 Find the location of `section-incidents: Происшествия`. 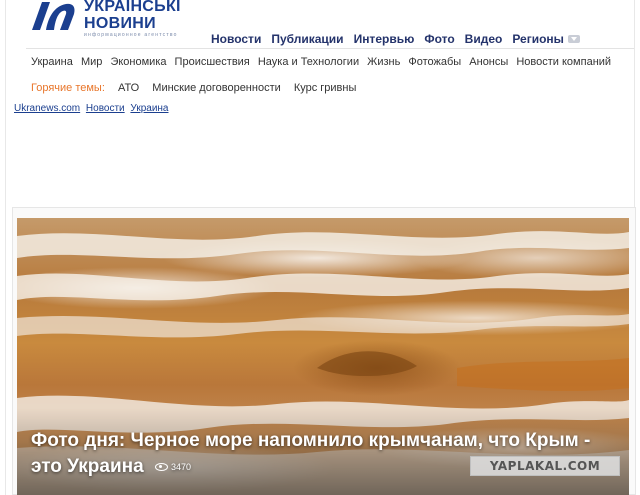

section-incidents: Происшествия is located at coordinates (212, 62).